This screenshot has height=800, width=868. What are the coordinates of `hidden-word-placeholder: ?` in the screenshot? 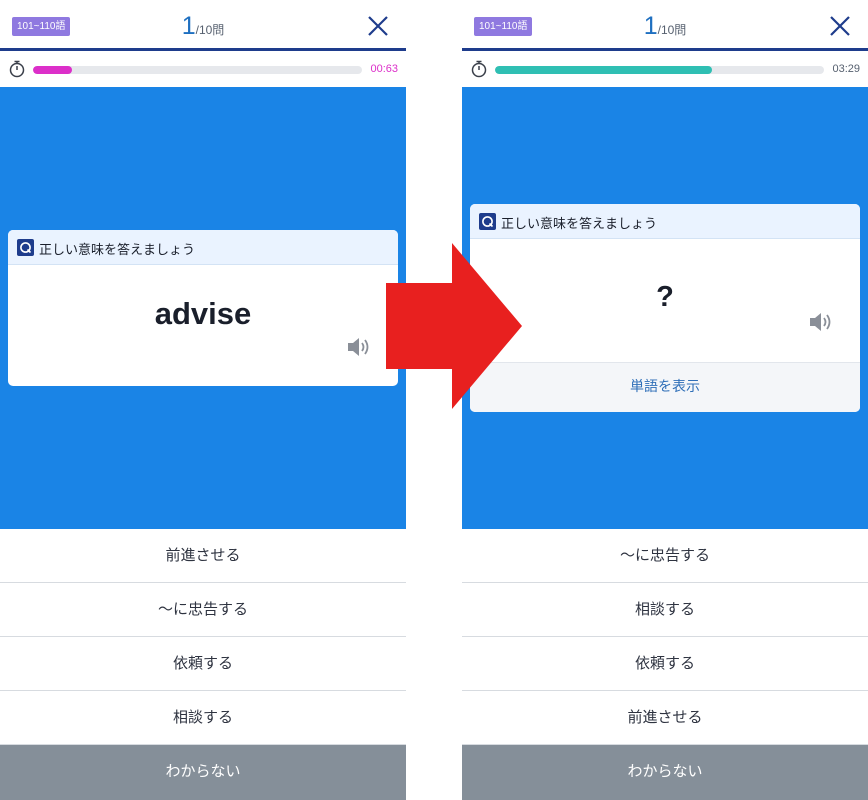 It's located at (665, 297).